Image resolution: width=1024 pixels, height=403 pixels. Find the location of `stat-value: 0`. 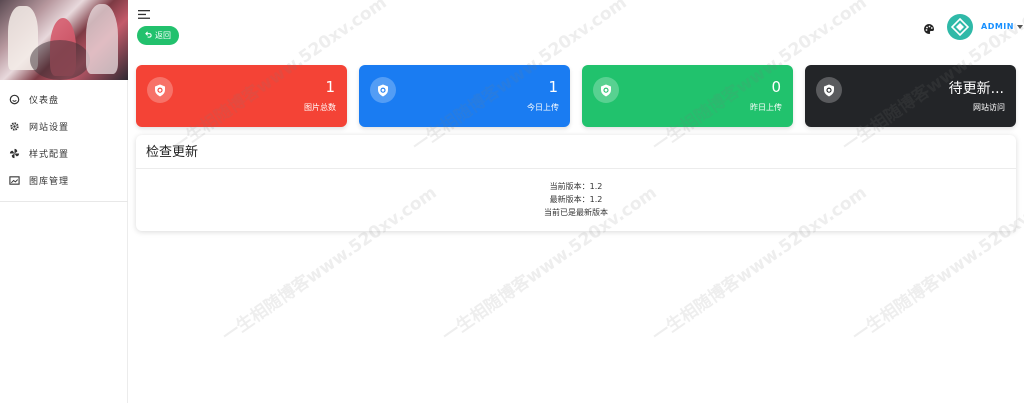

stat-value: 0 is located at coordinates (776, 87).